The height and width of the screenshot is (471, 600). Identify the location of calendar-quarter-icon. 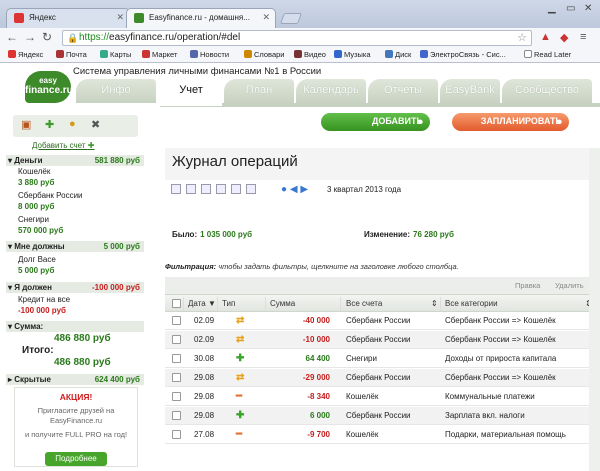
(221, 189).